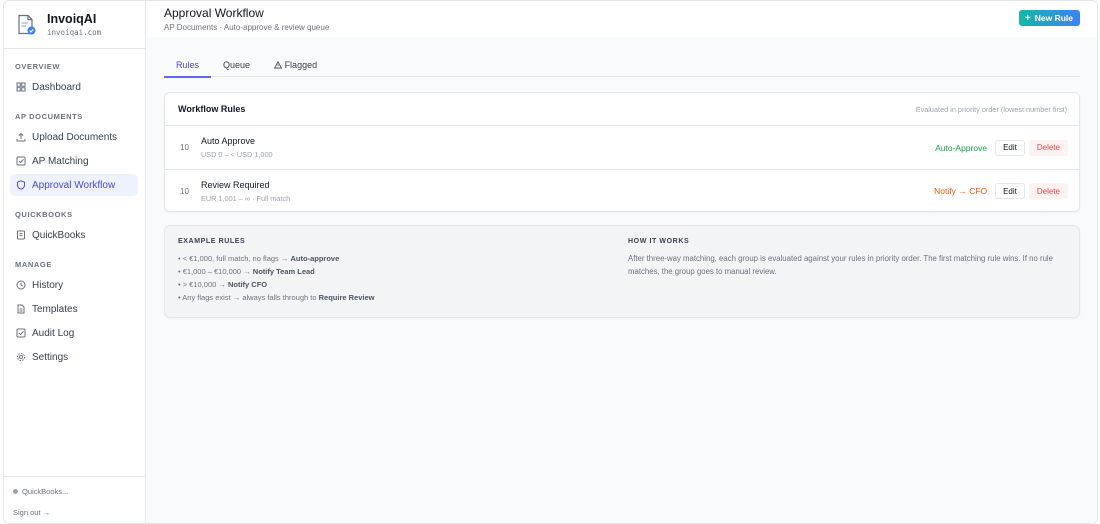 The image size is (1100, 524). I want to click on how-it-works-heading: HOW IT WORKS, so click(659, 241).